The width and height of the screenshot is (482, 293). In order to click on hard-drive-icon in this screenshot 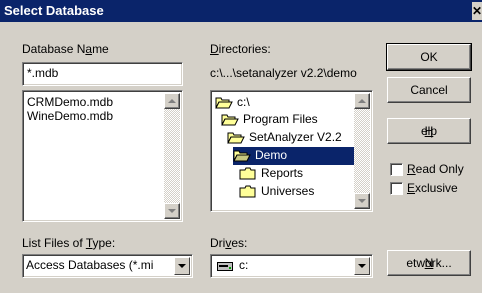, I will do `click(225, 266)`.